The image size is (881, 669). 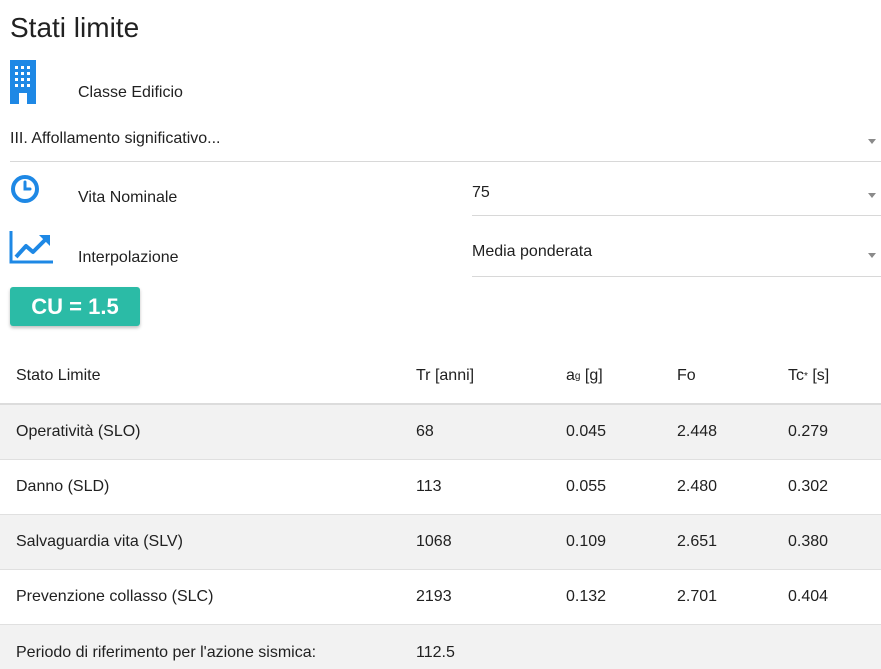 What do you see at coordinates (808, 486) in the screenshot?
I see `cell-tc: 0.302` at bounding box center [808, 486].